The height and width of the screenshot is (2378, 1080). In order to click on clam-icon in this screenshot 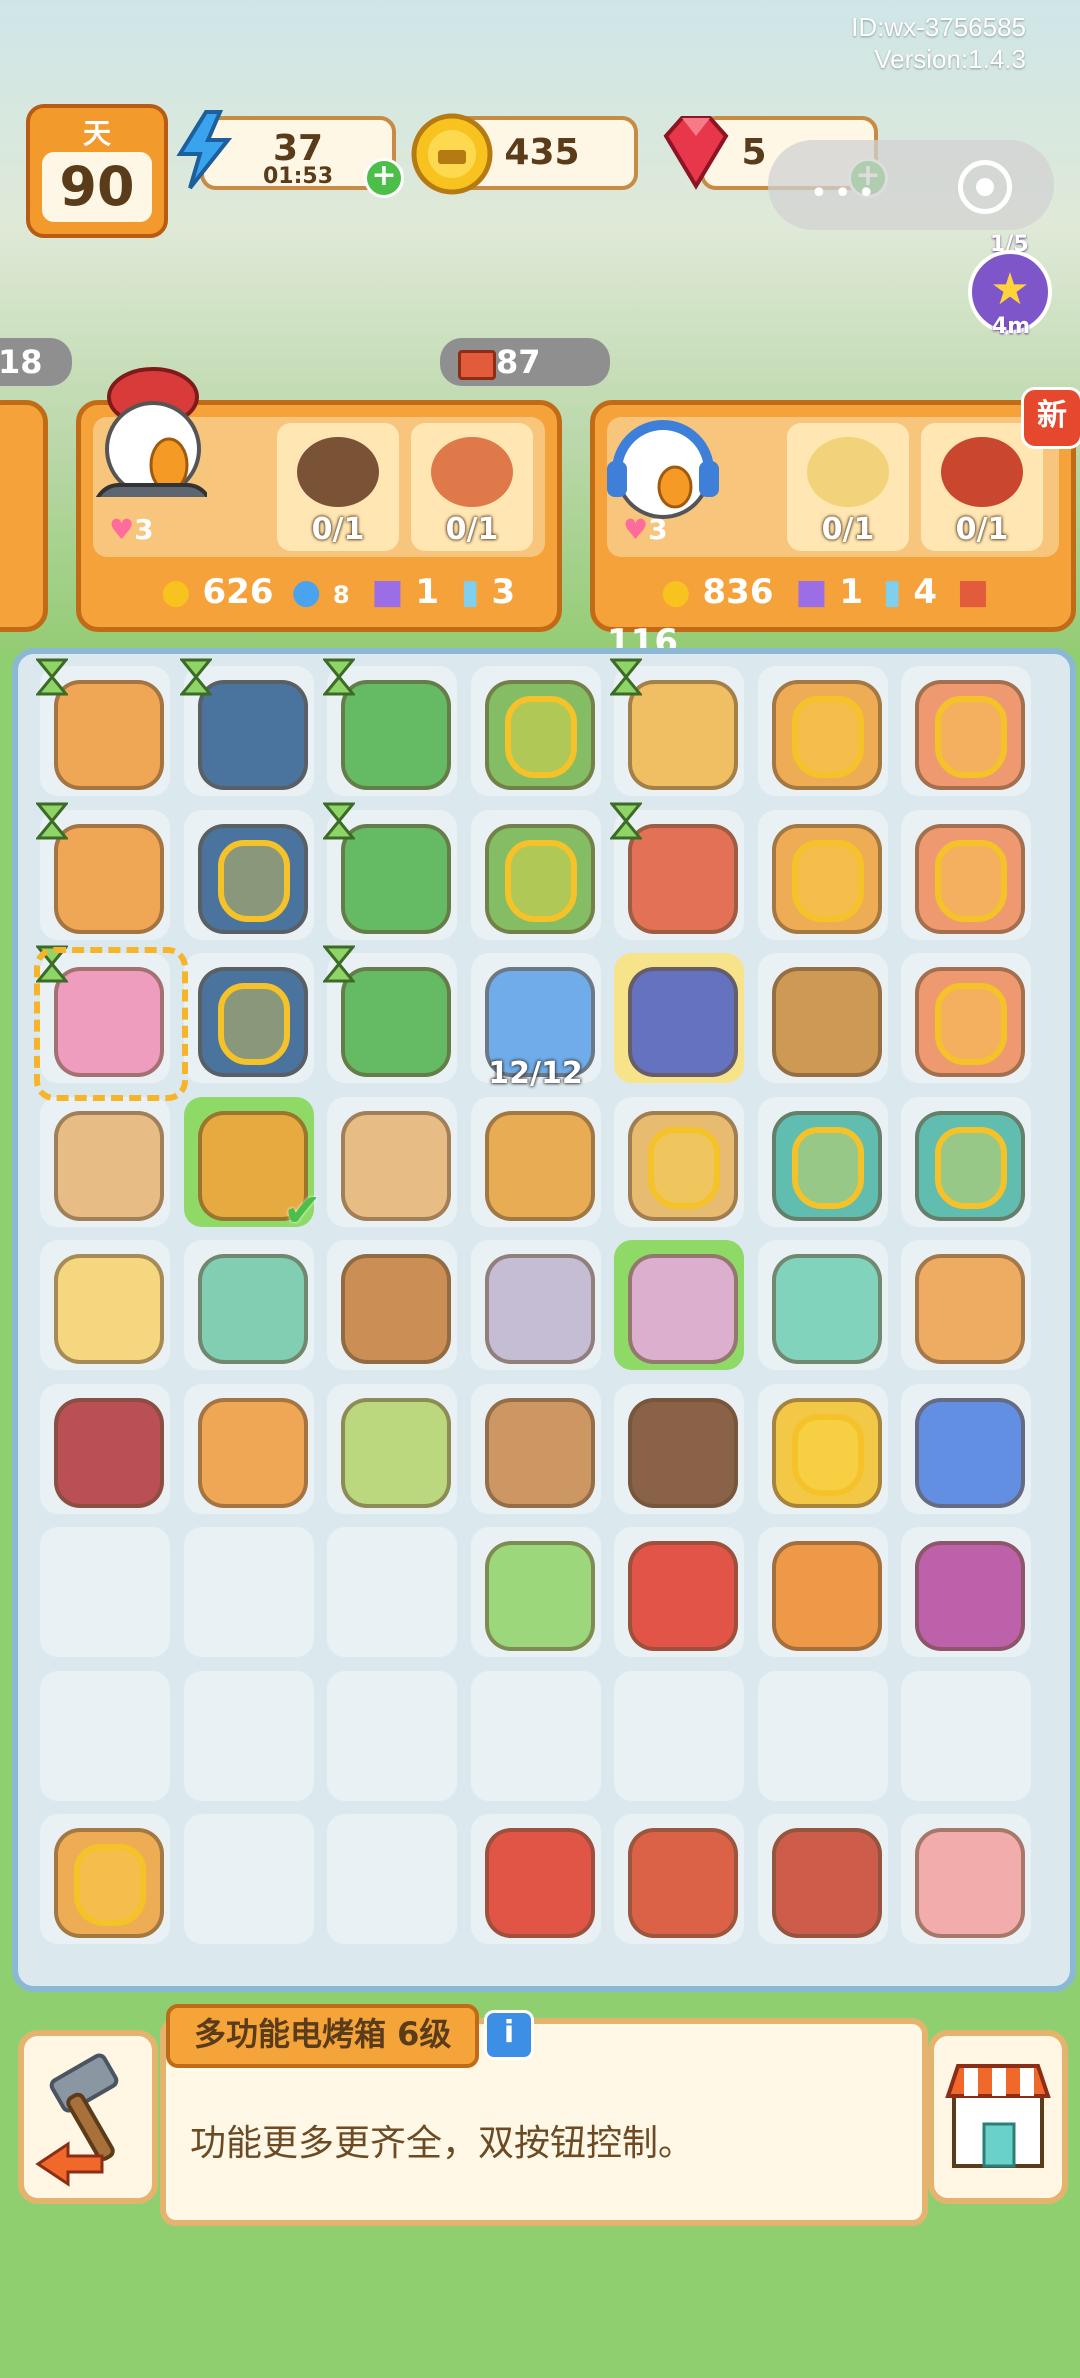, I will do `click(826, 1309)`.